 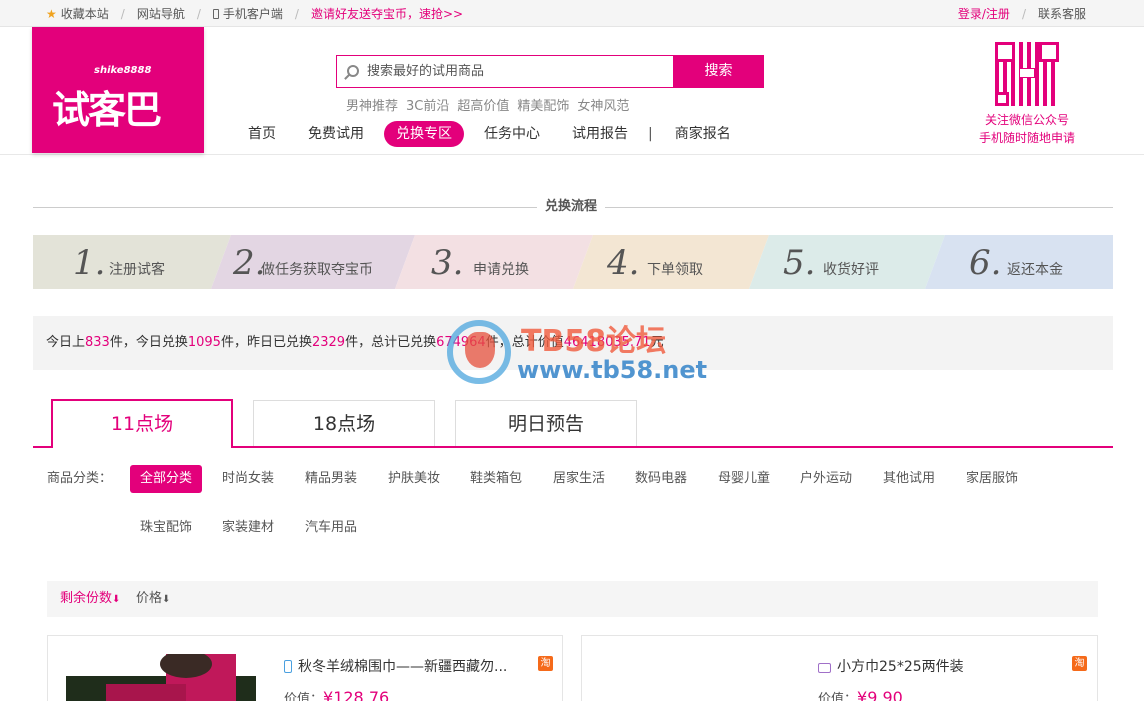 I want to click on site-logo: shike8888 试客巴, so click(x=118, y=90).